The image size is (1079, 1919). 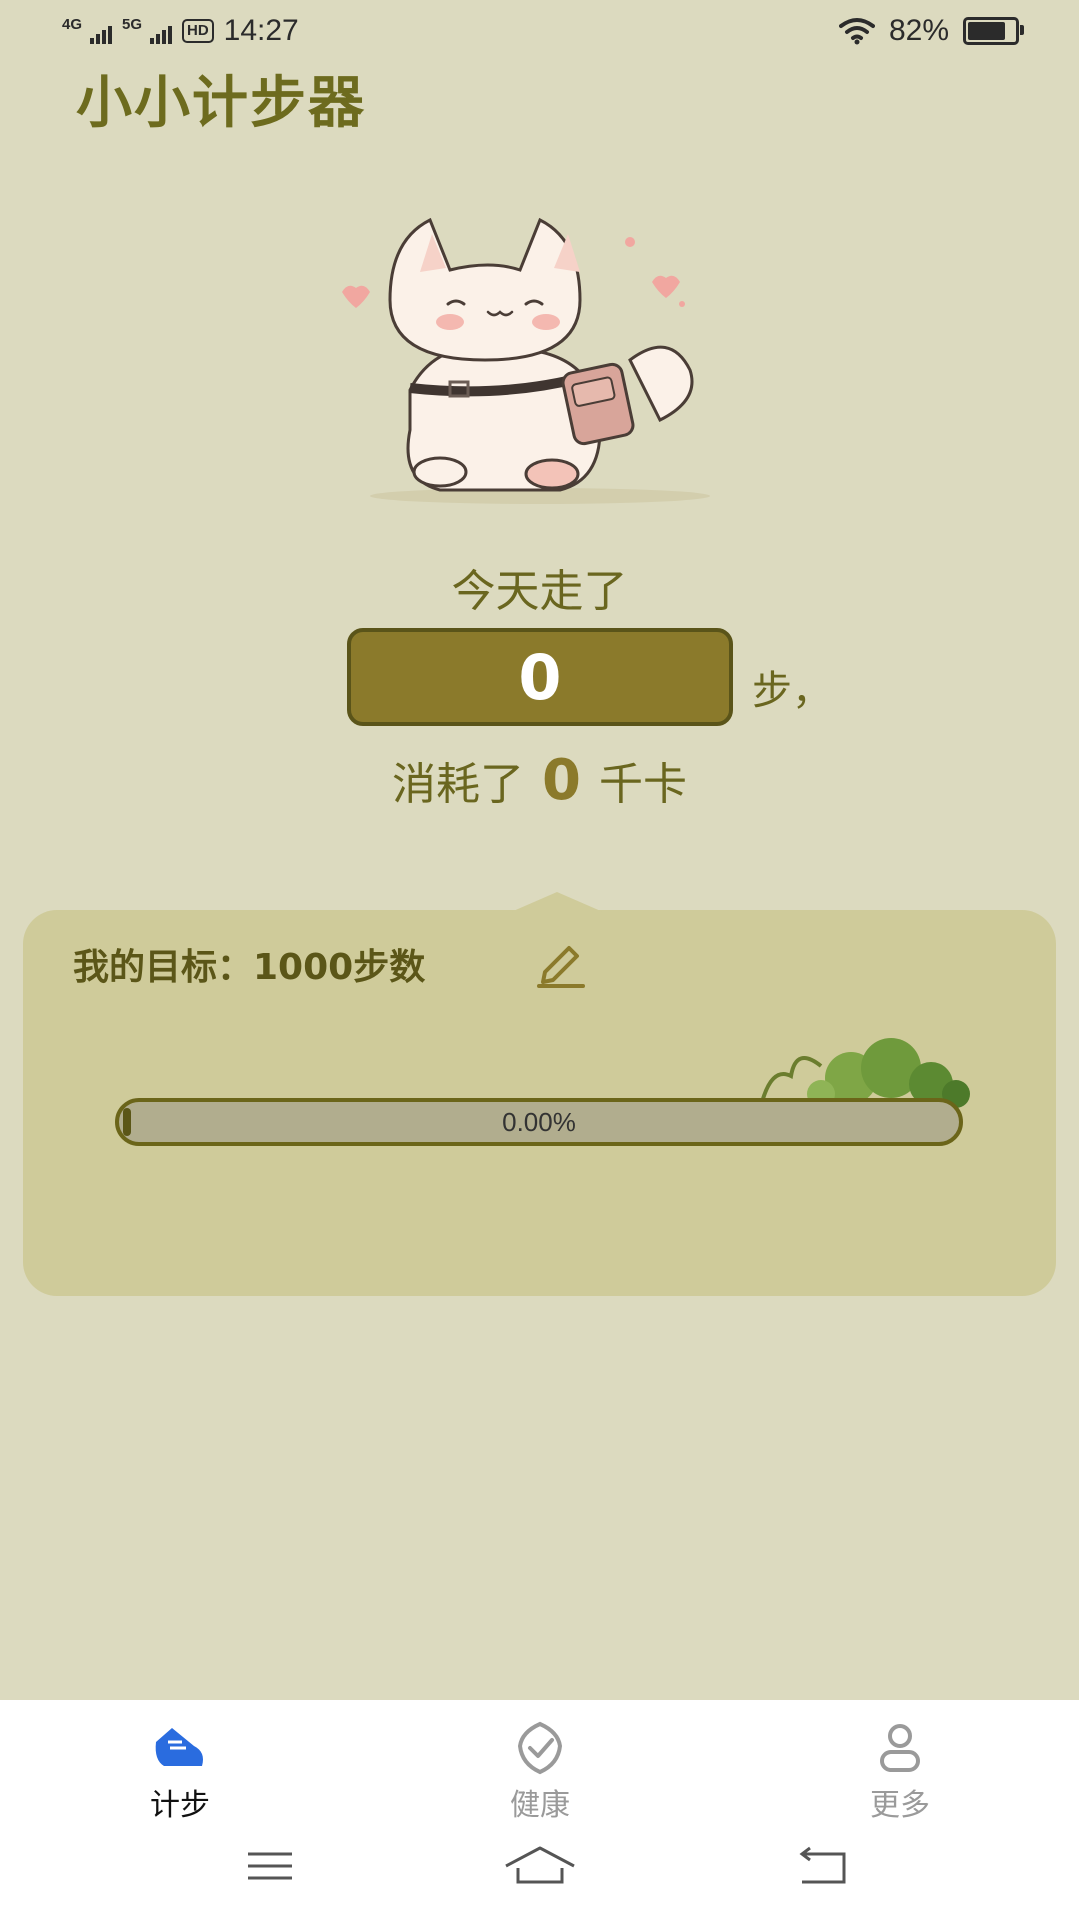 I want to click on step-count-value: 0, so click(x=540, y=677).